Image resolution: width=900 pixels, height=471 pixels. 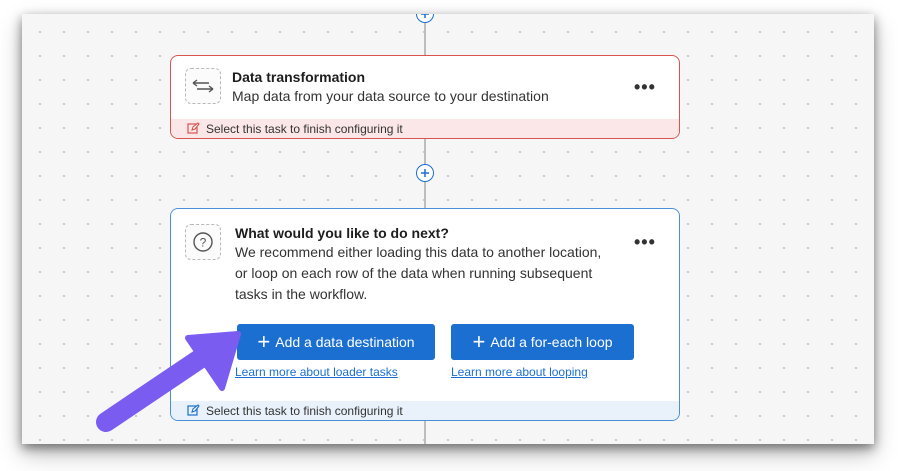 I want to click on add-step-button-top, so click(x=425, y=18).